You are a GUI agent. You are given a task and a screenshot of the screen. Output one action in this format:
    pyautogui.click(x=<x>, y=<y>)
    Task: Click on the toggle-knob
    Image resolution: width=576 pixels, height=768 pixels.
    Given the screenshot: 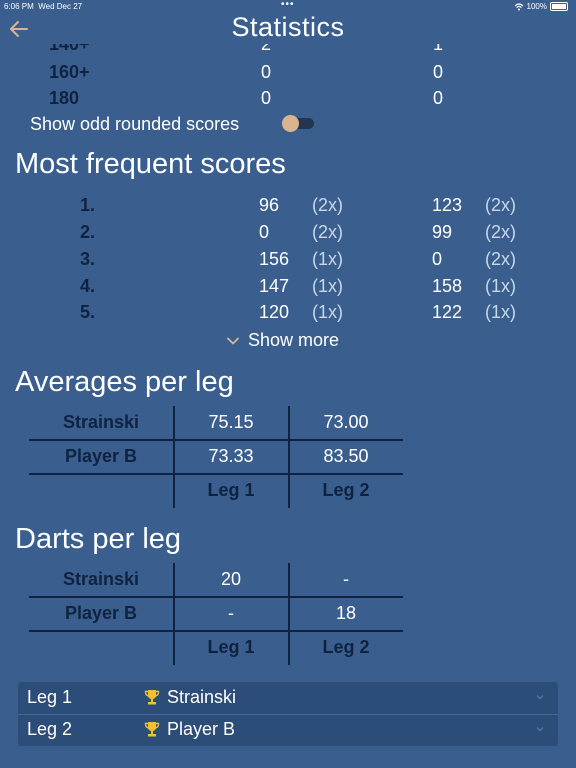 What is the action you would take?
    pyautogui.click(x=290, y=123)
    